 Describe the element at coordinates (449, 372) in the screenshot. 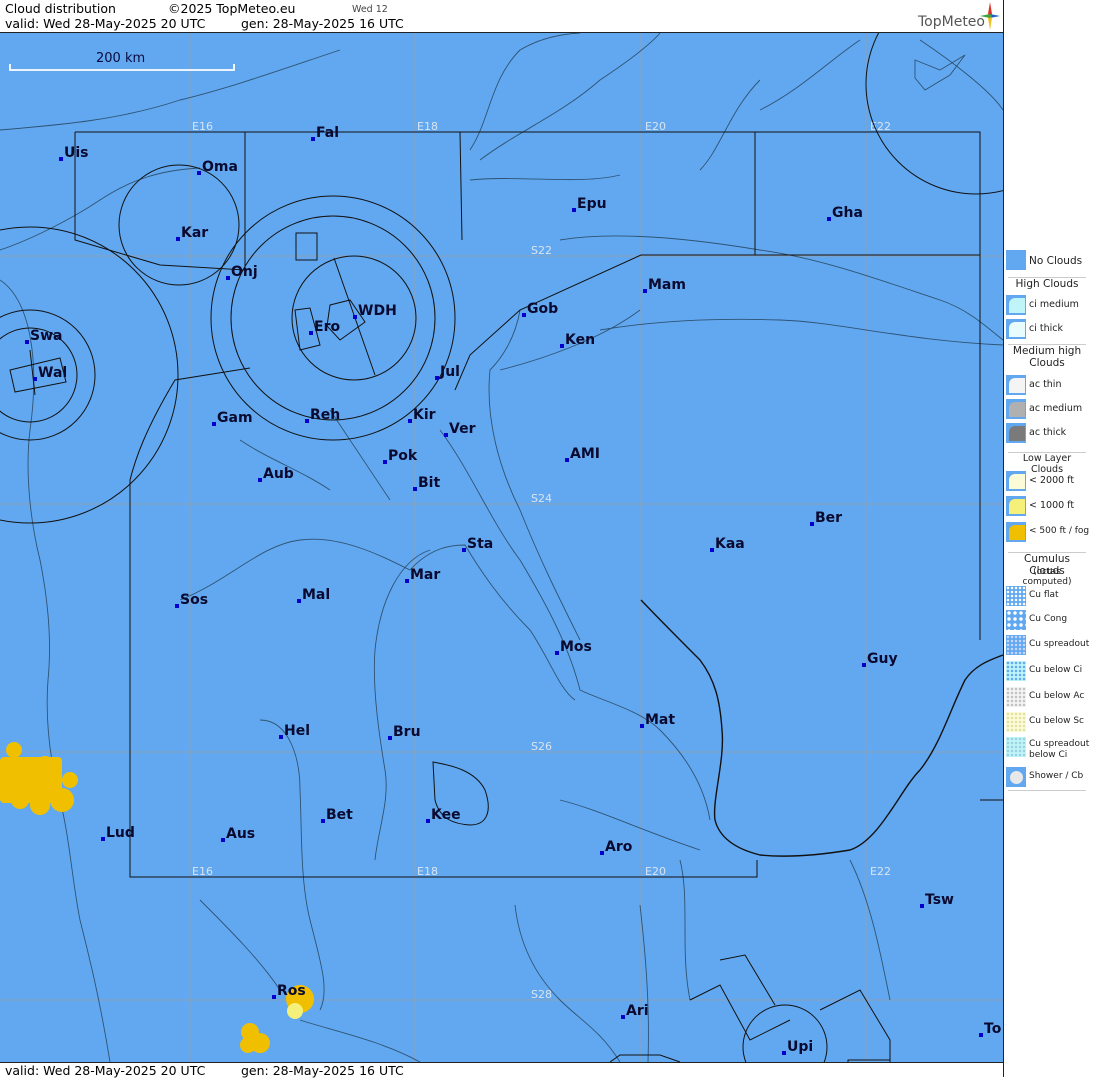

I see `city-label: Jul` at that location.